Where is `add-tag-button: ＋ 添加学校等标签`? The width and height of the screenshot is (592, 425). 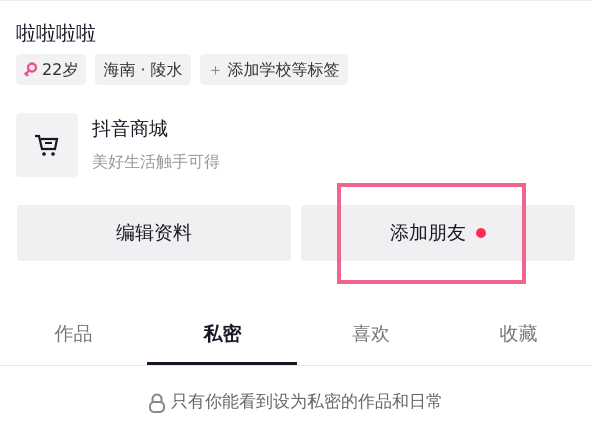 add-tag-button: ＋ 添加学校等标签 is located at coordinates (274, 69).